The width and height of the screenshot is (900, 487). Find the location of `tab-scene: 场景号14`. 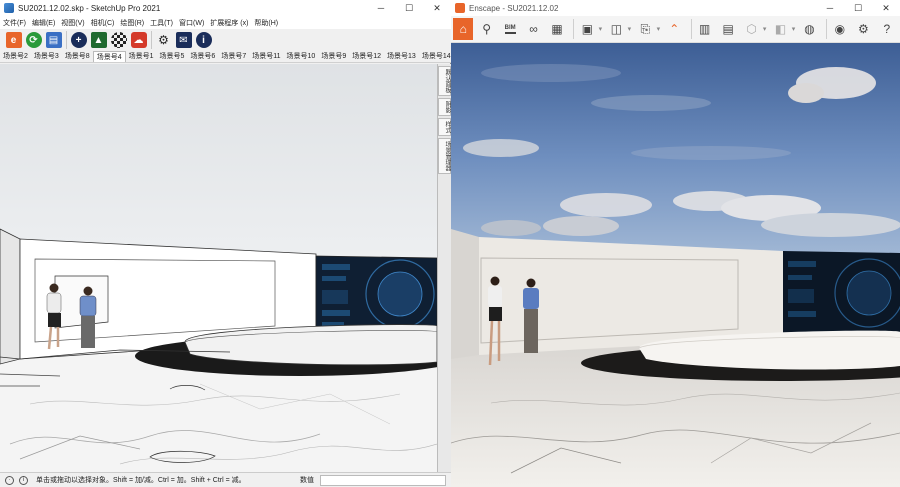

tab-scene: 场景号14 is located at coordinates (435, 56).